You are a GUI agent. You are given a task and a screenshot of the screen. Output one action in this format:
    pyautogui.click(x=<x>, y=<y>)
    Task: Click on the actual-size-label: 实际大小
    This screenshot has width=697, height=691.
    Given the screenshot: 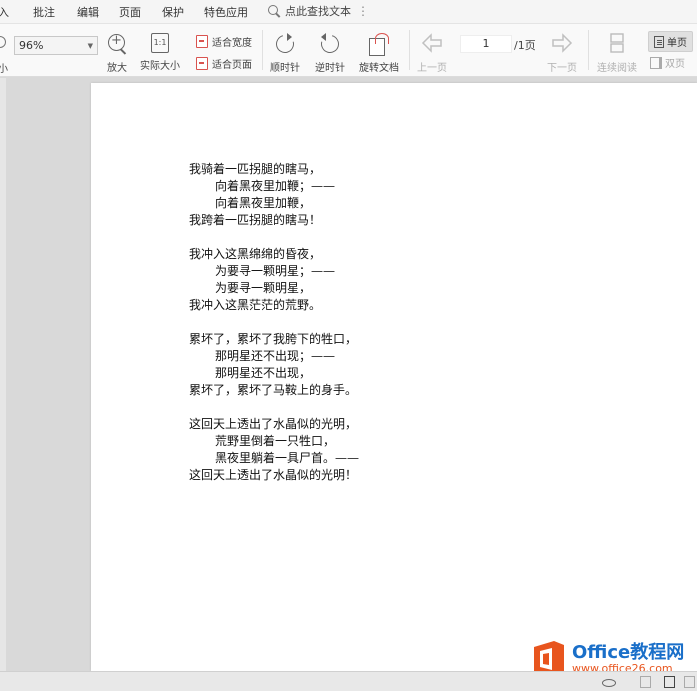 What is the action you would take?
    pyautogui.click(x=160, y=66)
    